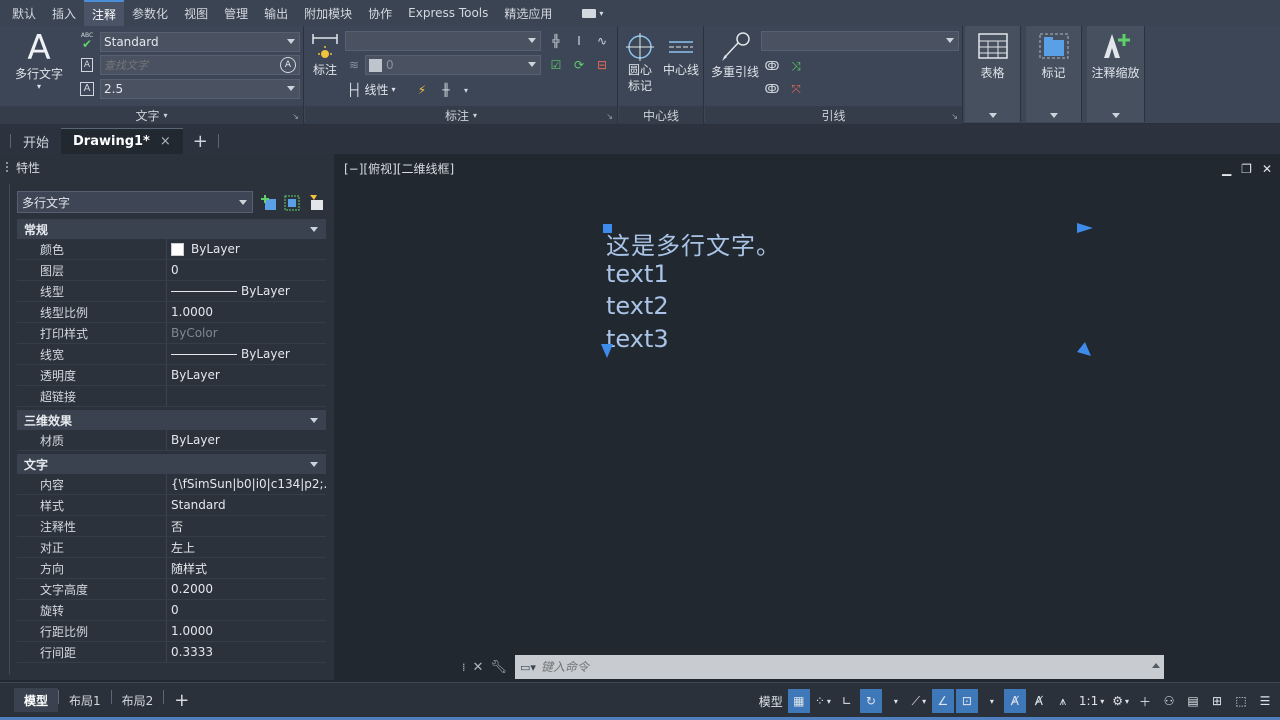 The width and height of the screenshot is (1280, 720). What do you see at coordinates (498, 667) in the screenshot?
I see `wrench-icon: 🔧︎` at bounding box center [498, 667].